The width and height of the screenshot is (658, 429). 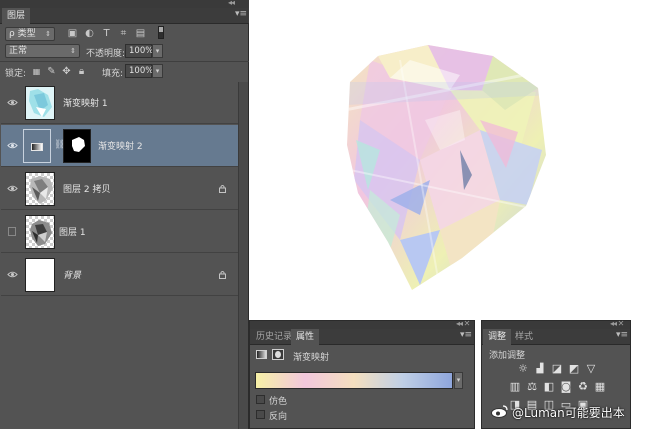 What do you see at coordinates (18, 51) in the screenshot?
I see `blend-mode-value: 正常` at bounding box center [18, 51].